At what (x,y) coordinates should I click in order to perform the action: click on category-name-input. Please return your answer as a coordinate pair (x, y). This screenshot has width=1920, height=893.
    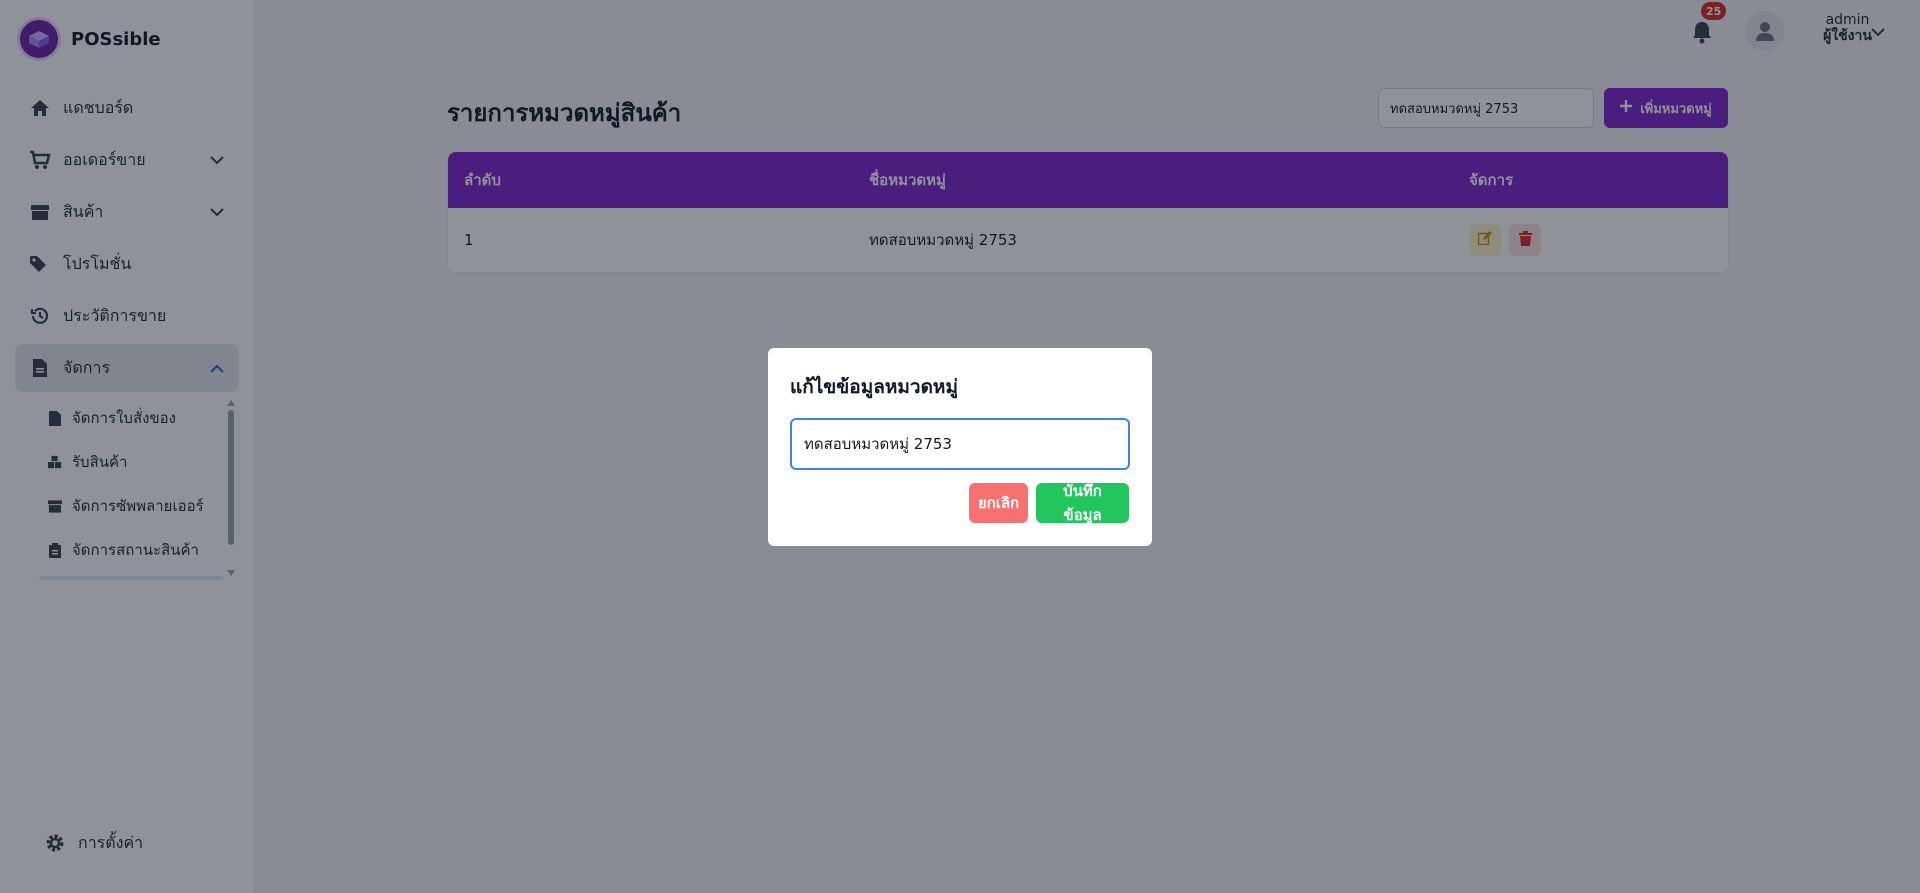
    Looking at the image, I should click on (960, 444).